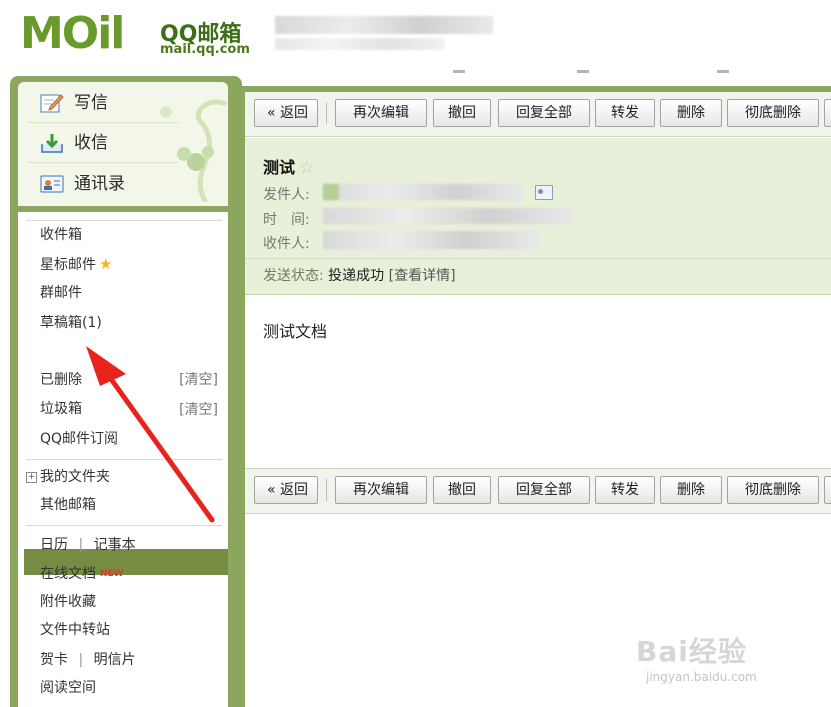 This screenshot has width=831, height=707. Describe the element at coordinates (106, 264) in the screenshot. I see `star-icon: ★` at that location.